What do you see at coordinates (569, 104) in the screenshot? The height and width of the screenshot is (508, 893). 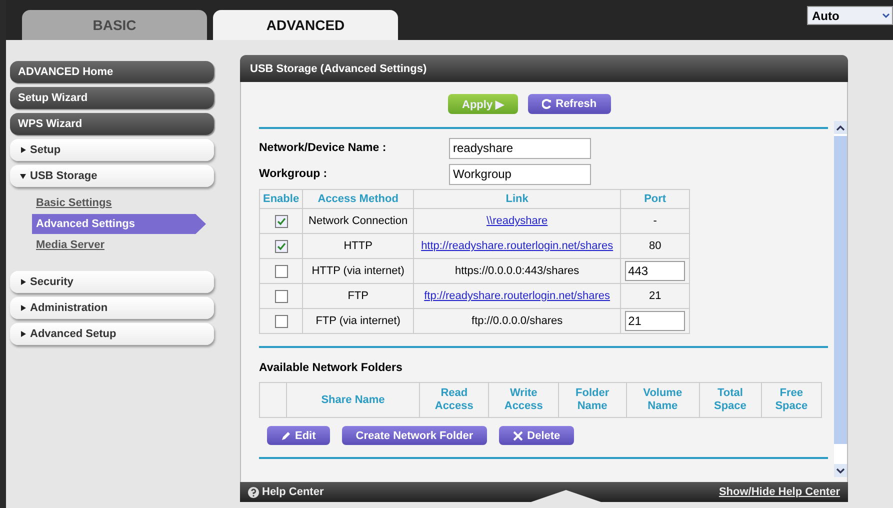 I see `refresh-button: Refresh` at bounding box center [569, 104].